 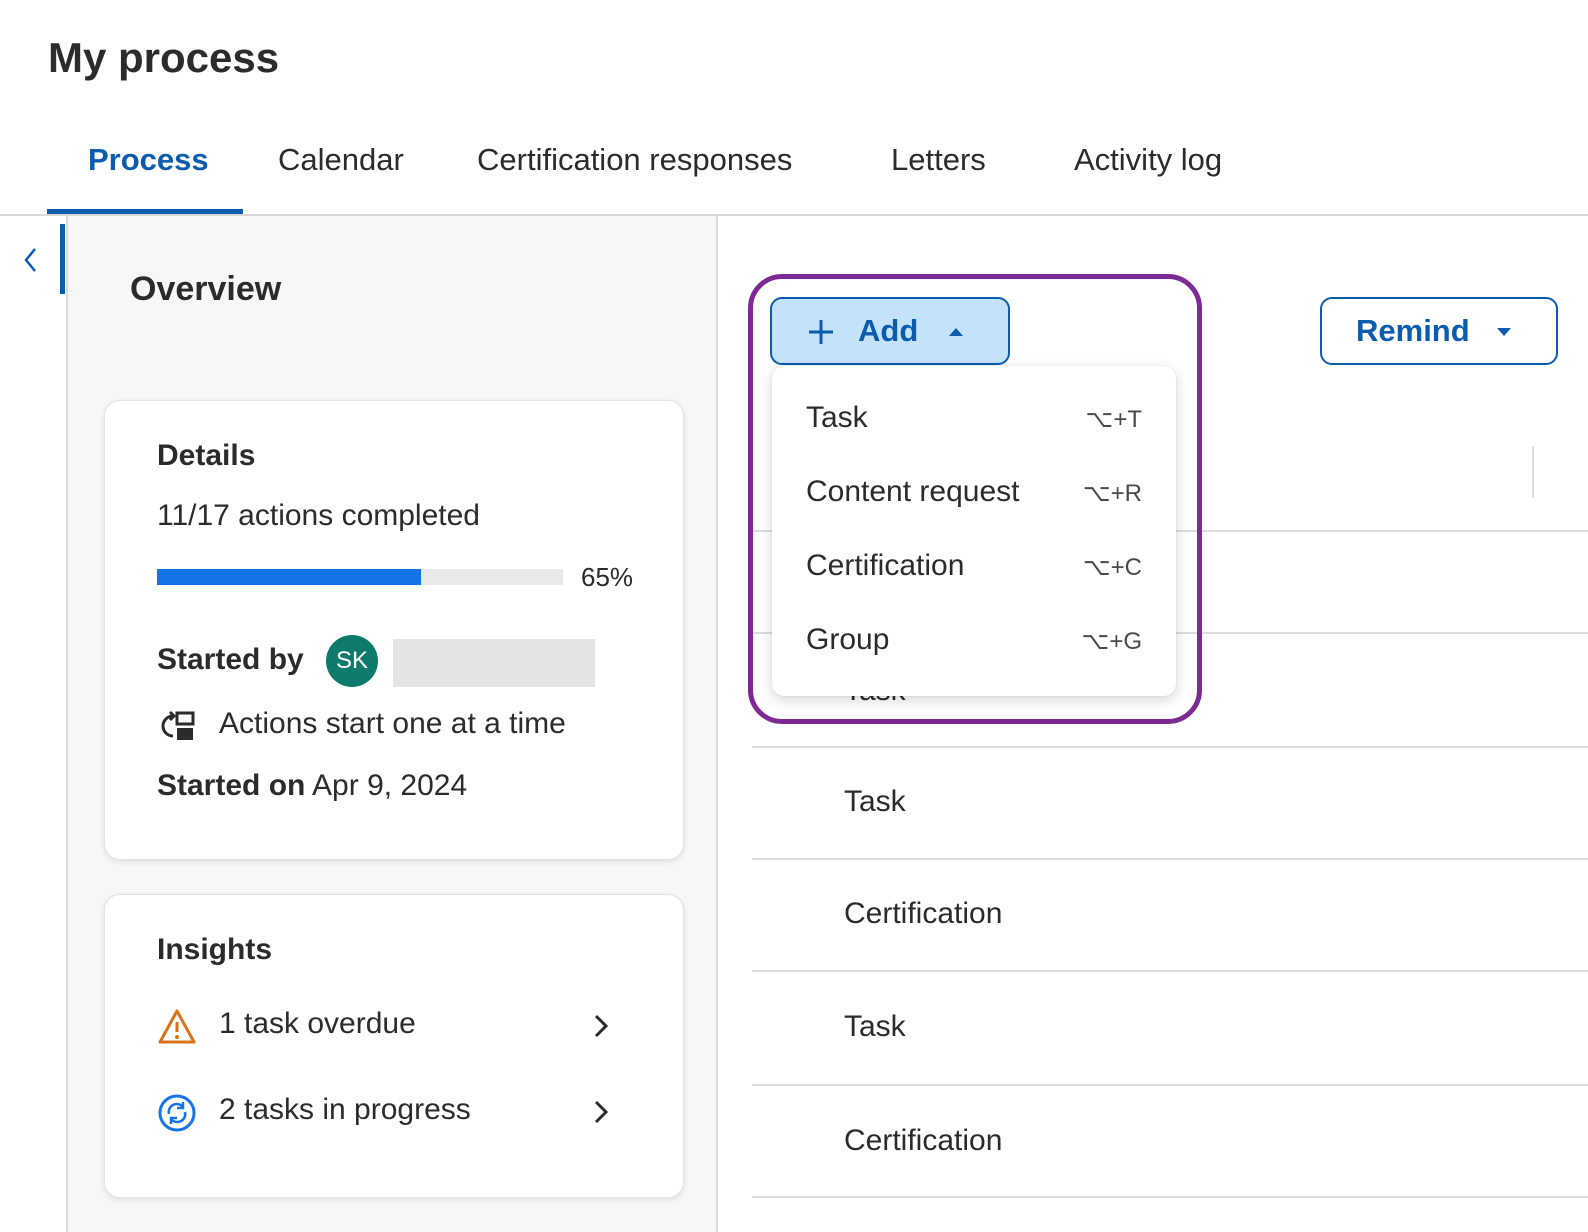 I want to click on insight-in-progress-text: 2 tasks in progress, so click(x=345, y=1109).